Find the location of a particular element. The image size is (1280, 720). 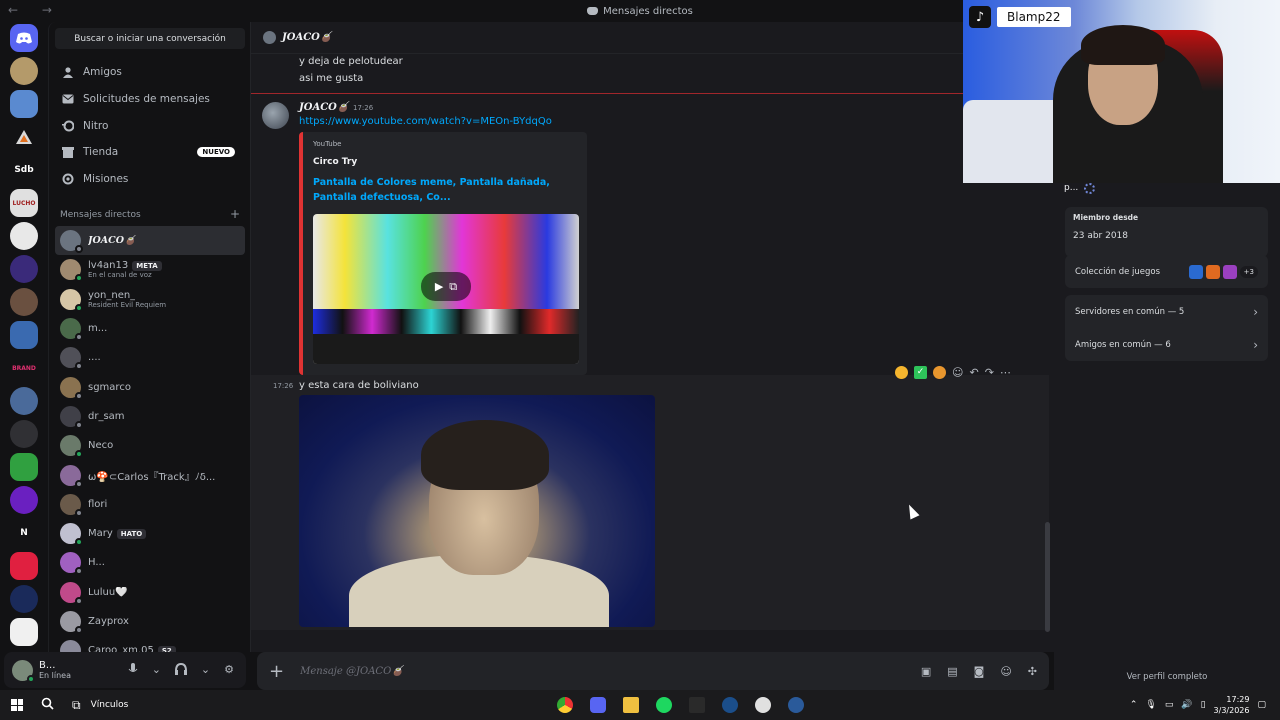

forward-icon: ↷ is located at coordinates (989, 372).